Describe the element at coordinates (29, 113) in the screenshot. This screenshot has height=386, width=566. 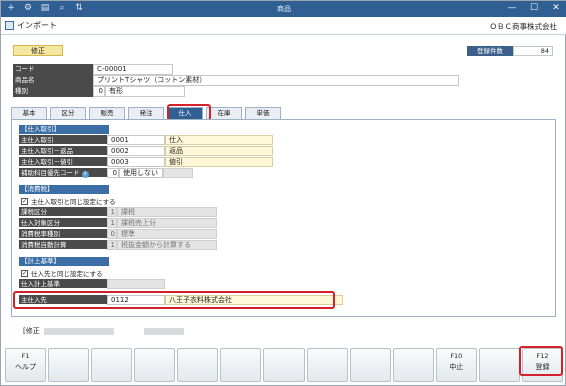
I see `tab-basic: 基本` at that location.